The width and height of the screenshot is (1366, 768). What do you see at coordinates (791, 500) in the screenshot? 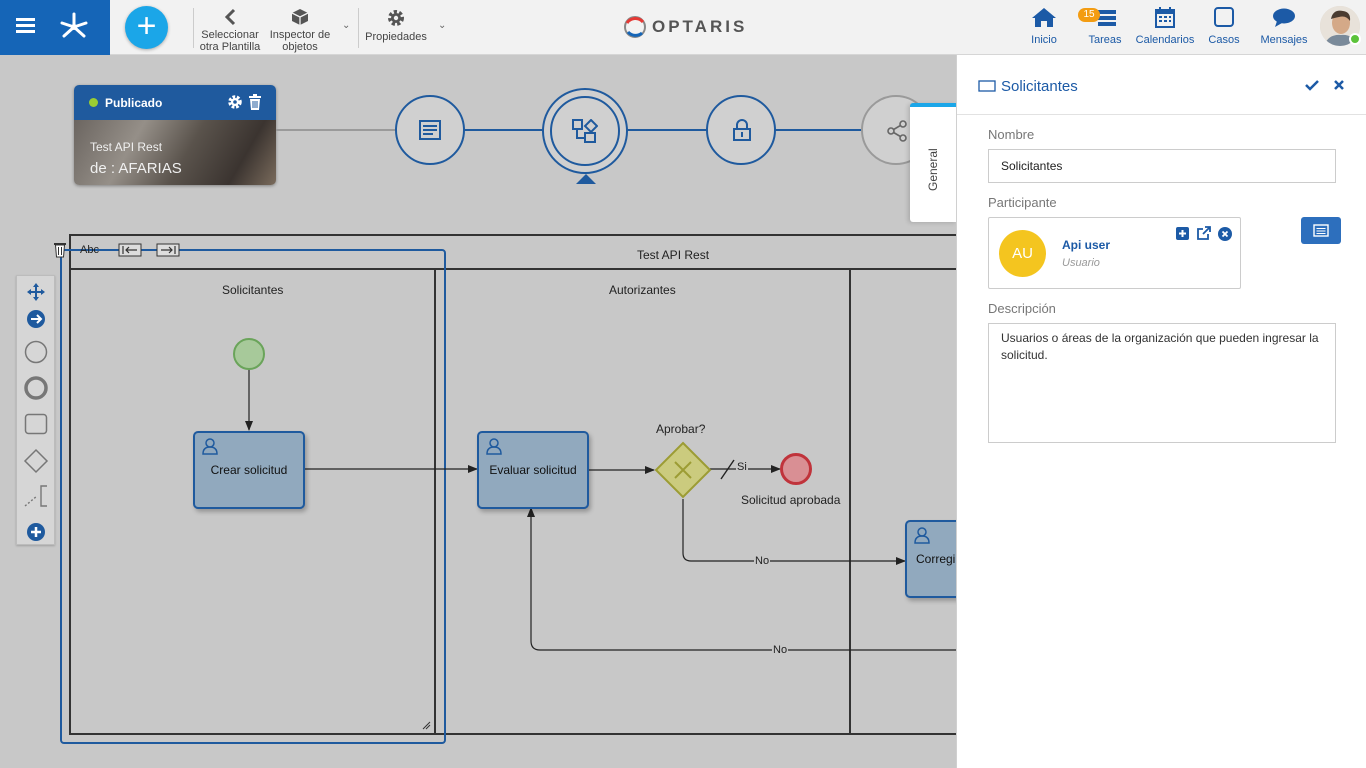
I see `end-event-label: Solicitud aprobada` at bounding box center [791, 500].